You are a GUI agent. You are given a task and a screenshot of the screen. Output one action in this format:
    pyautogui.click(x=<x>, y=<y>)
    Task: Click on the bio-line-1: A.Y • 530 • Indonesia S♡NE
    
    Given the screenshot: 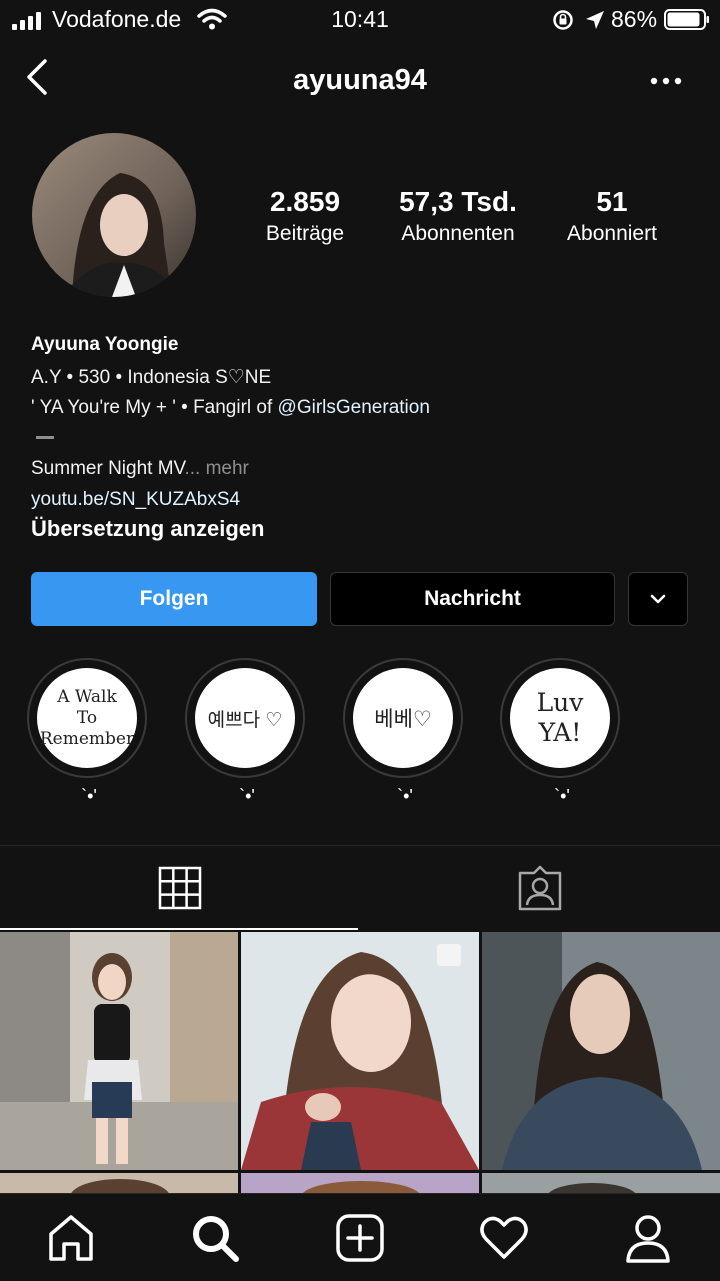 What is the action you would take?
    pyautogui.click(x=151, y=377)
    